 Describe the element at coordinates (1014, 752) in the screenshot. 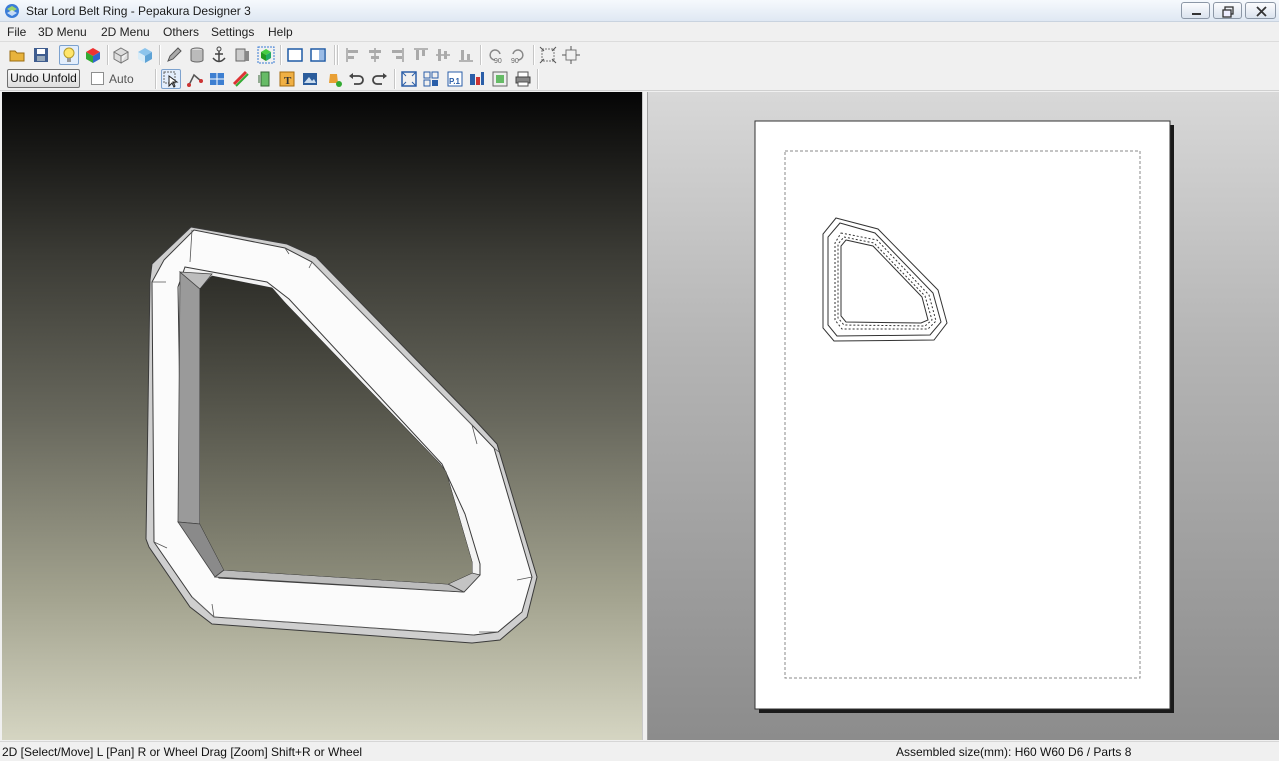

I see `status-assembled-size: Assembled size(mm): H60 W60 D6 / Parts 8` at that location.